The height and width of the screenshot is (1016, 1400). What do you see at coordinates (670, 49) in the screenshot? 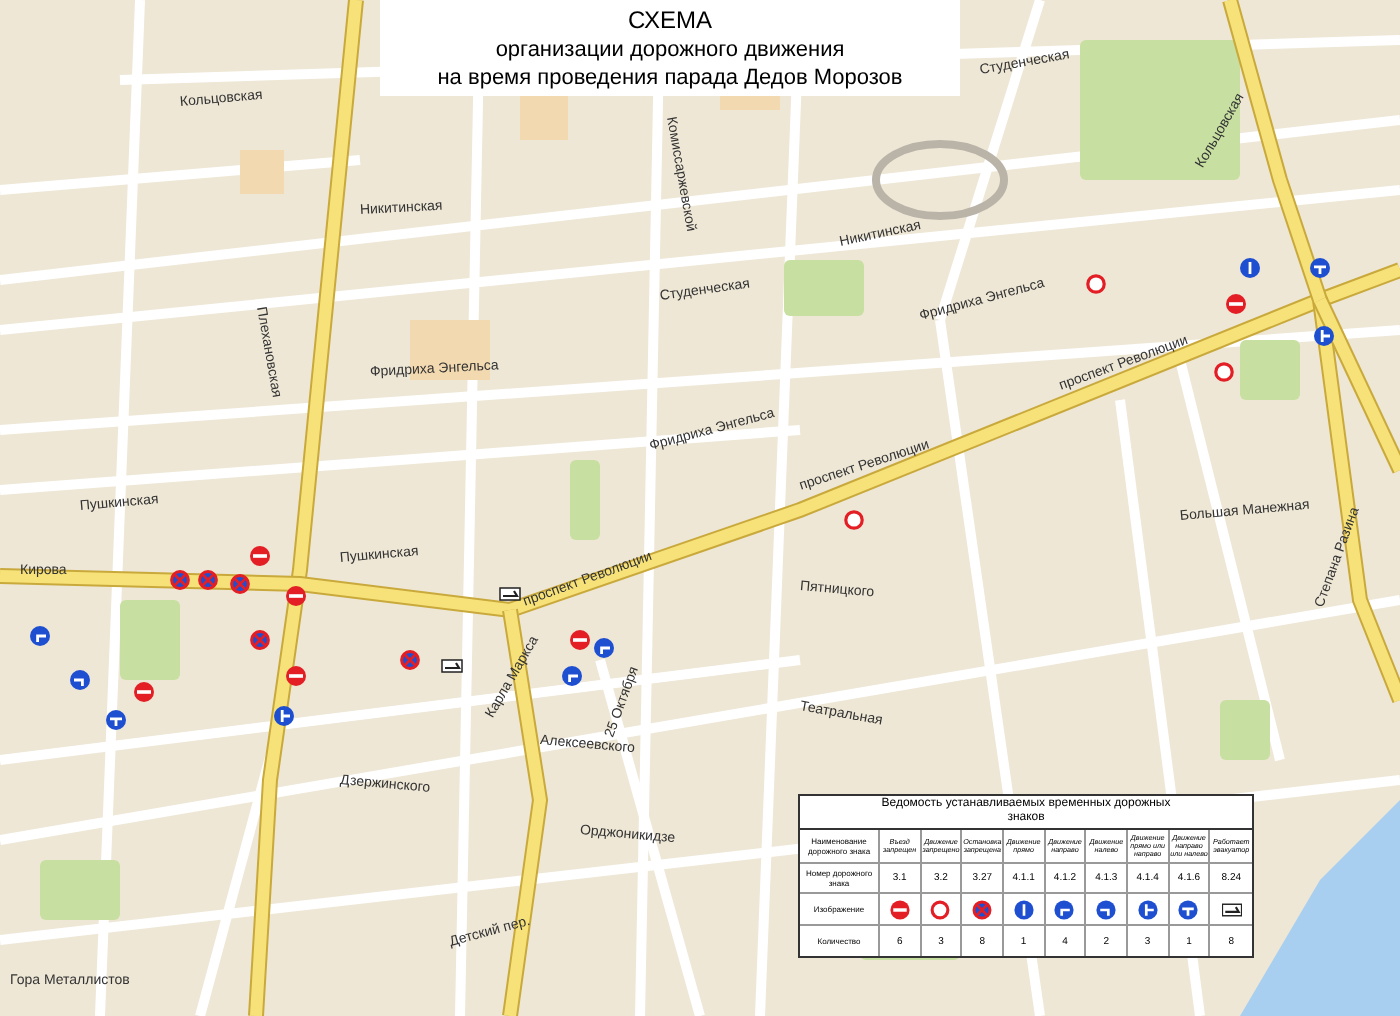
I see `map-title-line: организации дорожного движения` at bounding box center [670, 49].